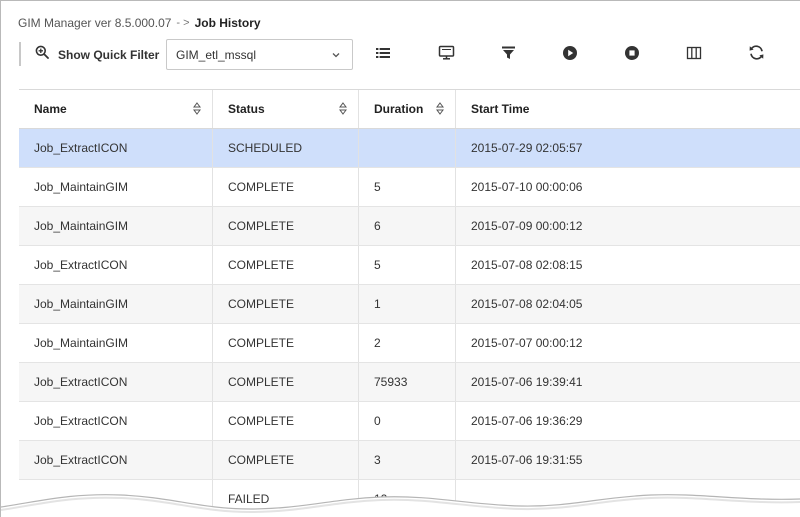 The width and height of the screenshot is (800, 517). Describe the element at coordinates (500, 109) in the screenshot. I see `column-header-start-time-label: Start Time` at that location.